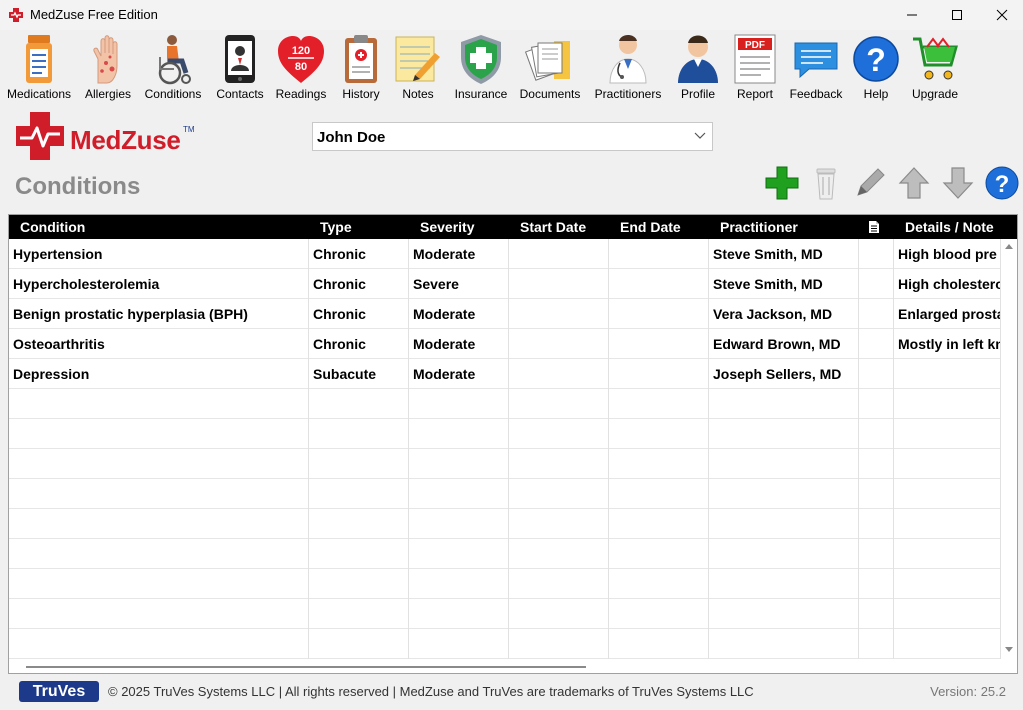 The width and height of the screenshot is (1023, 710). I want to click on add-condition-button, so click(782, 183).